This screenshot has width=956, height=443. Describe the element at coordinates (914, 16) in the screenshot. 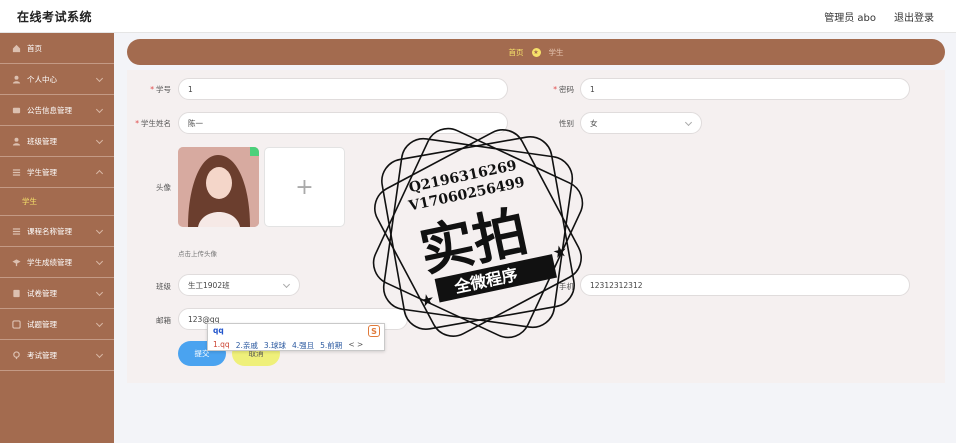

I see `logout-link: 退出登录` at that location.